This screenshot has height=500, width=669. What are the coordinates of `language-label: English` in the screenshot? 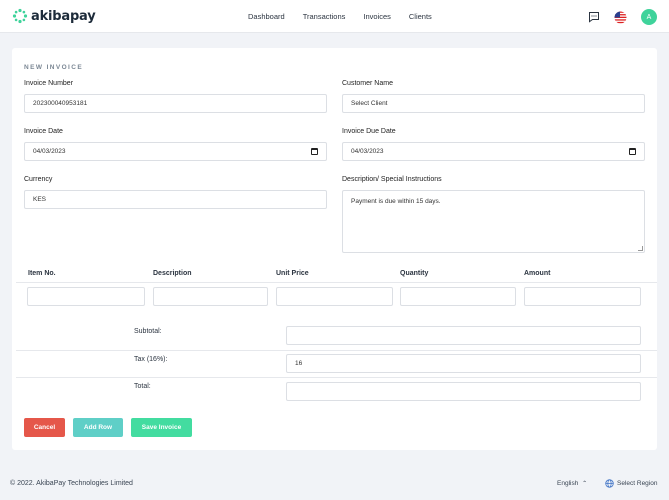 It's located at (568, 483).